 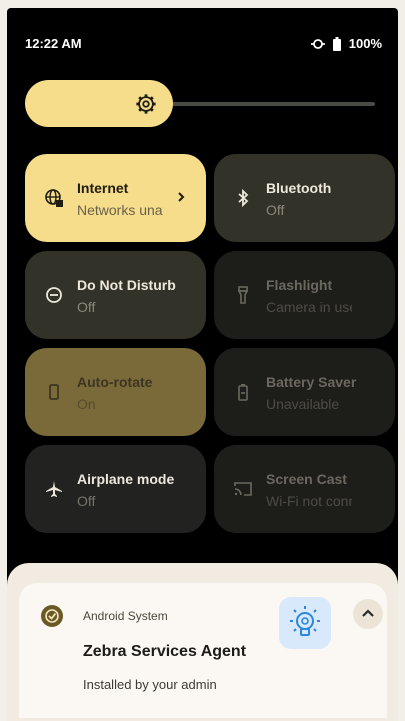 I want to click on tile-title: Do Not Disturb, so click(x=126, y=285).